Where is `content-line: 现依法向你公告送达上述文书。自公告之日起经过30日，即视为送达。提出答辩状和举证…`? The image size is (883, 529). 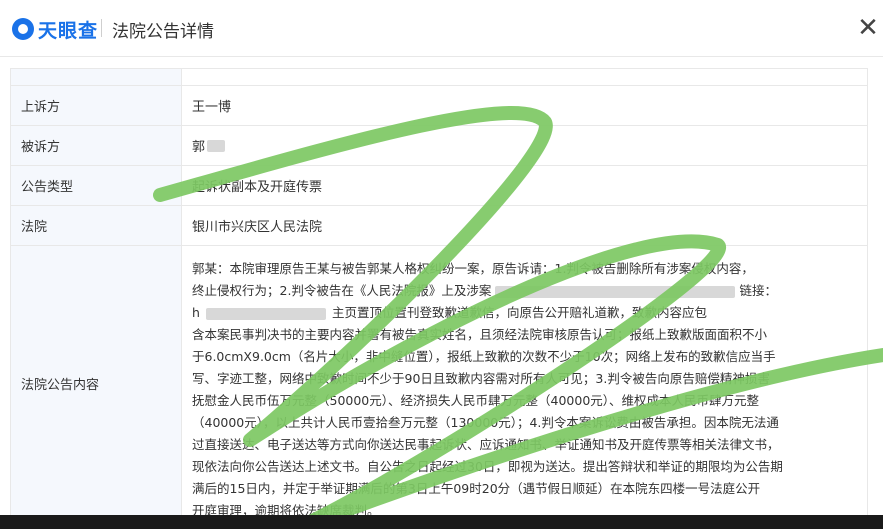 content-line: 现依法向你公告送达上述文书。自公告之日起经过30日，即视为送达。提出答辩状和举证… is located at coordinates (487, 466).